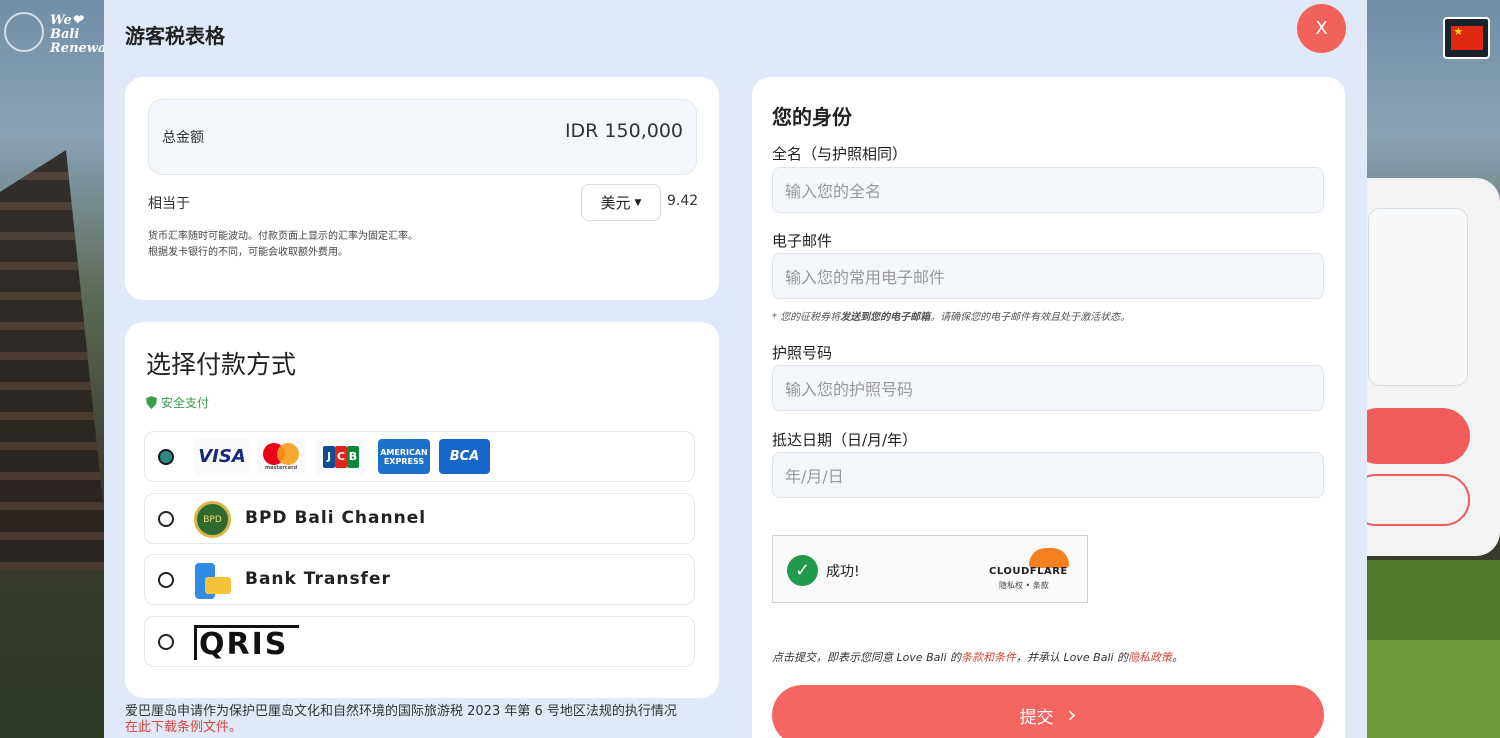 The image size is (1500, 738). Describe the element at coordinates (185, 403) in the screenshot. I see `secure-text: 安全支付` at that location.